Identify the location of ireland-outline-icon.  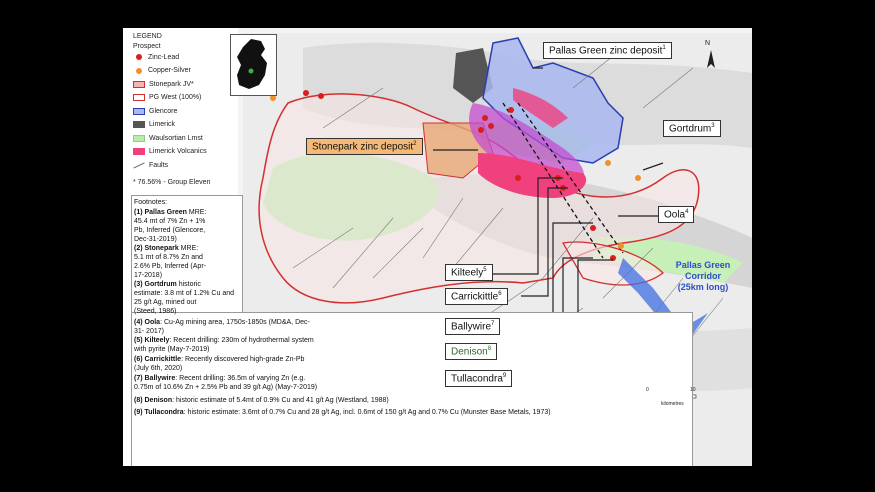
(252, 64).